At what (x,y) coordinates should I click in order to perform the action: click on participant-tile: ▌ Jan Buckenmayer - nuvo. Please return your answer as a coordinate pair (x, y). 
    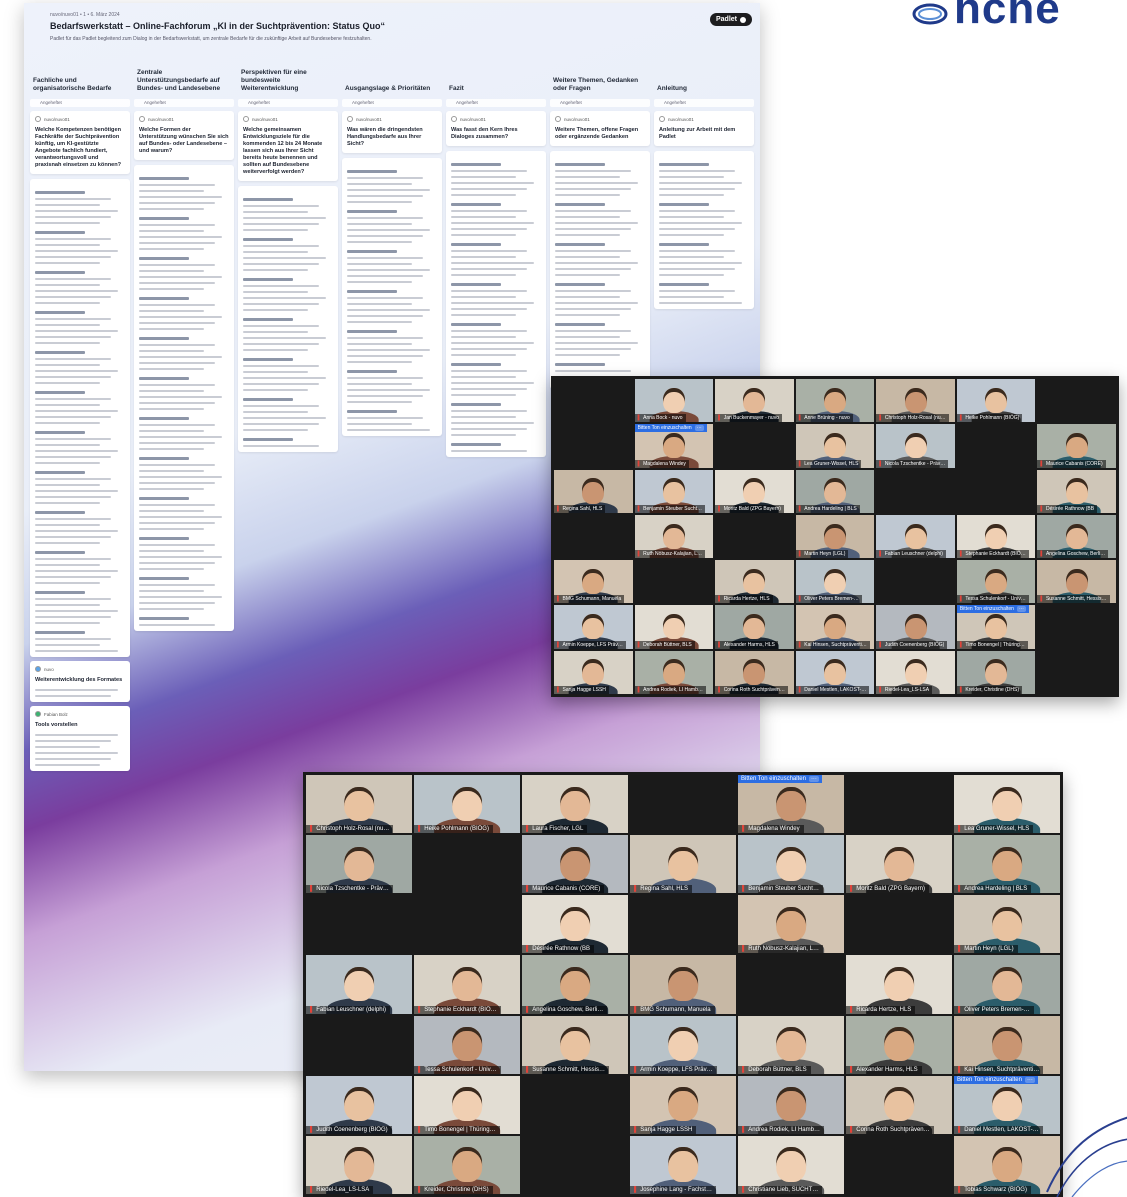
    Looking at the image, I should click on (754, 401).